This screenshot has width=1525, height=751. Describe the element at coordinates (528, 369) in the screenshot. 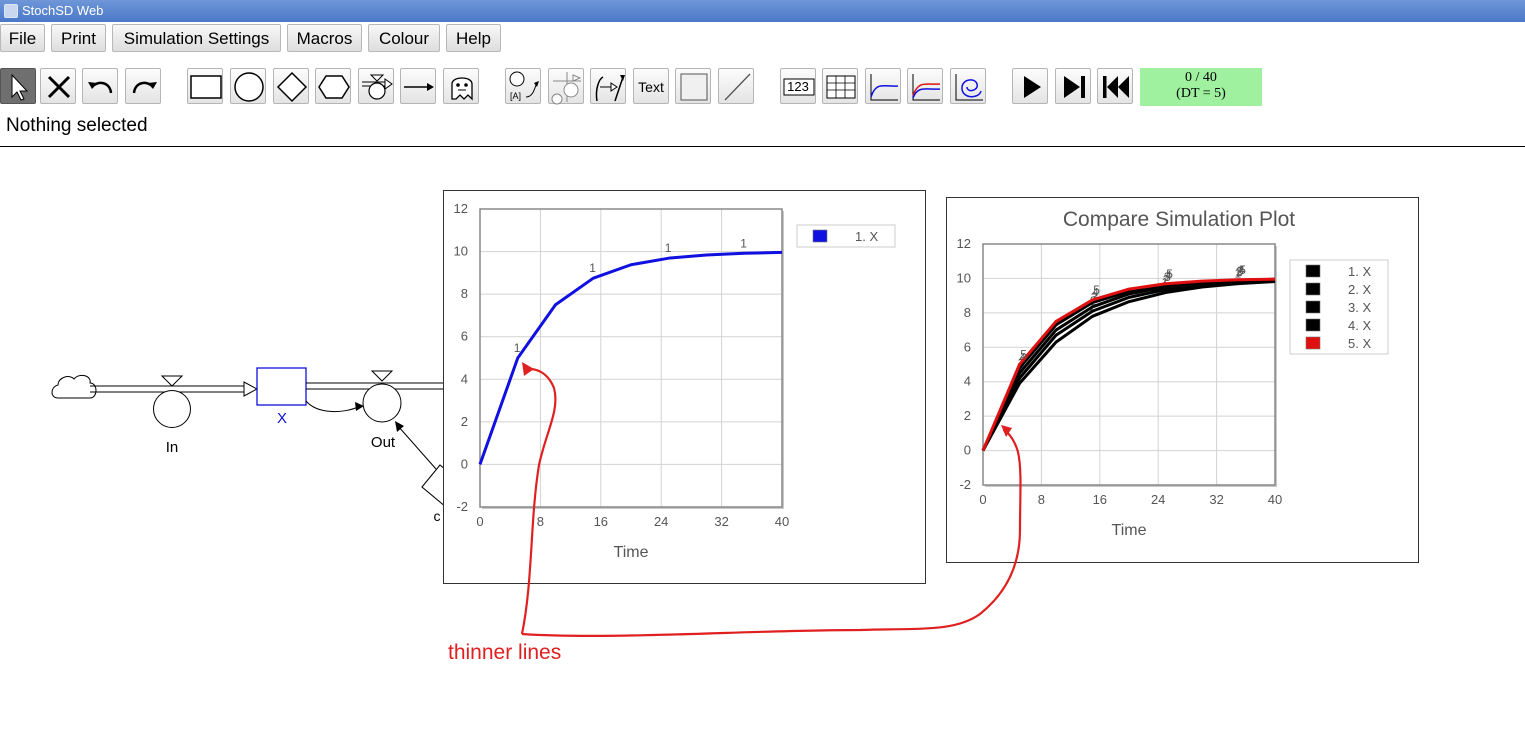

I see `annotation-arrowhead-left` at that location.